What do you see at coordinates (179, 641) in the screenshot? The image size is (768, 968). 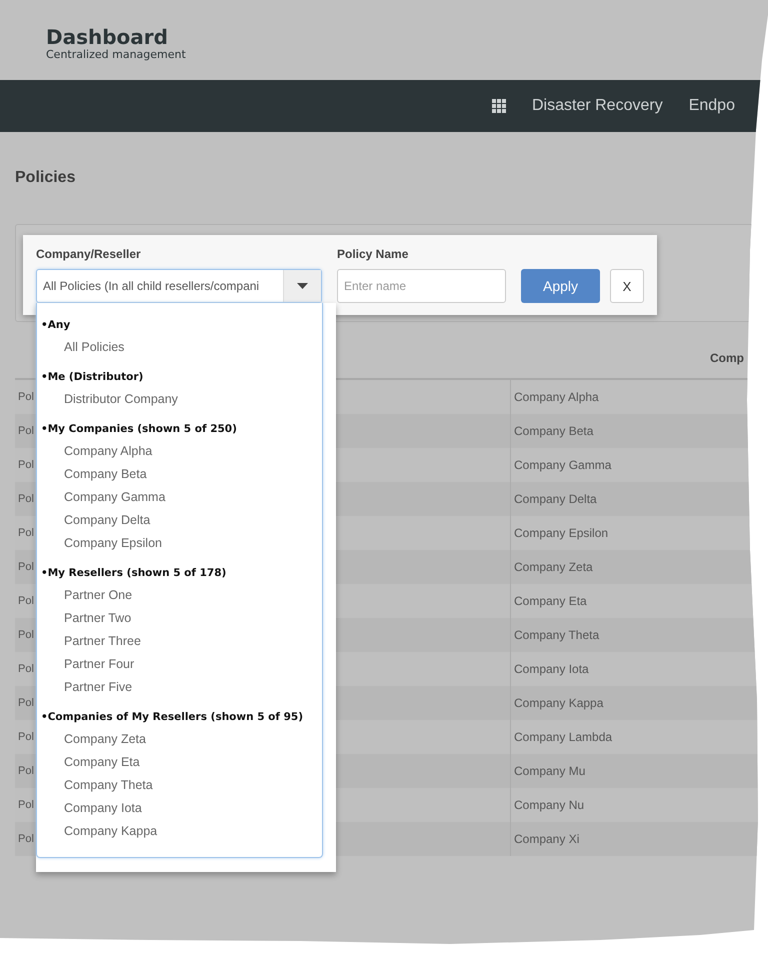 I see `dropdown-option: Partner Three` at bounding box center [179, 641].